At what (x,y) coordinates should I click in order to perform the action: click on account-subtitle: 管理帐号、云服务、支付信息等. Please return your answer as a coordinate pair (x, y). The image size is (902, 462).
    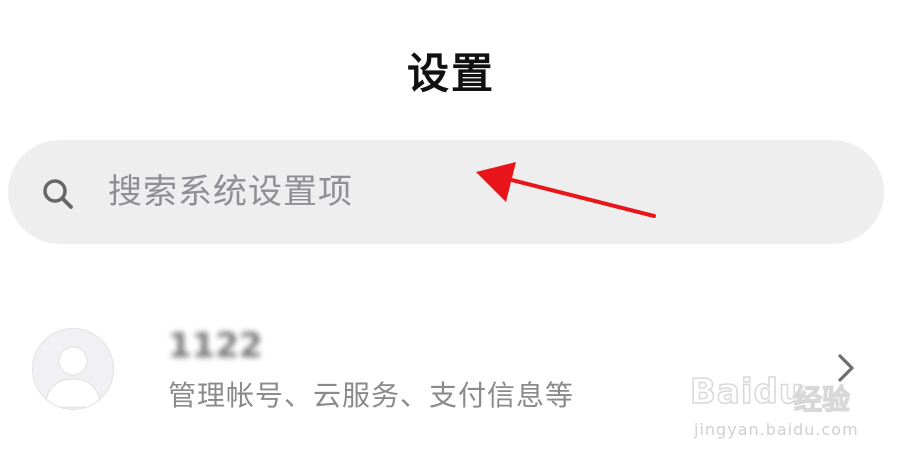
    Looking at the image, I should click on (371, 395).